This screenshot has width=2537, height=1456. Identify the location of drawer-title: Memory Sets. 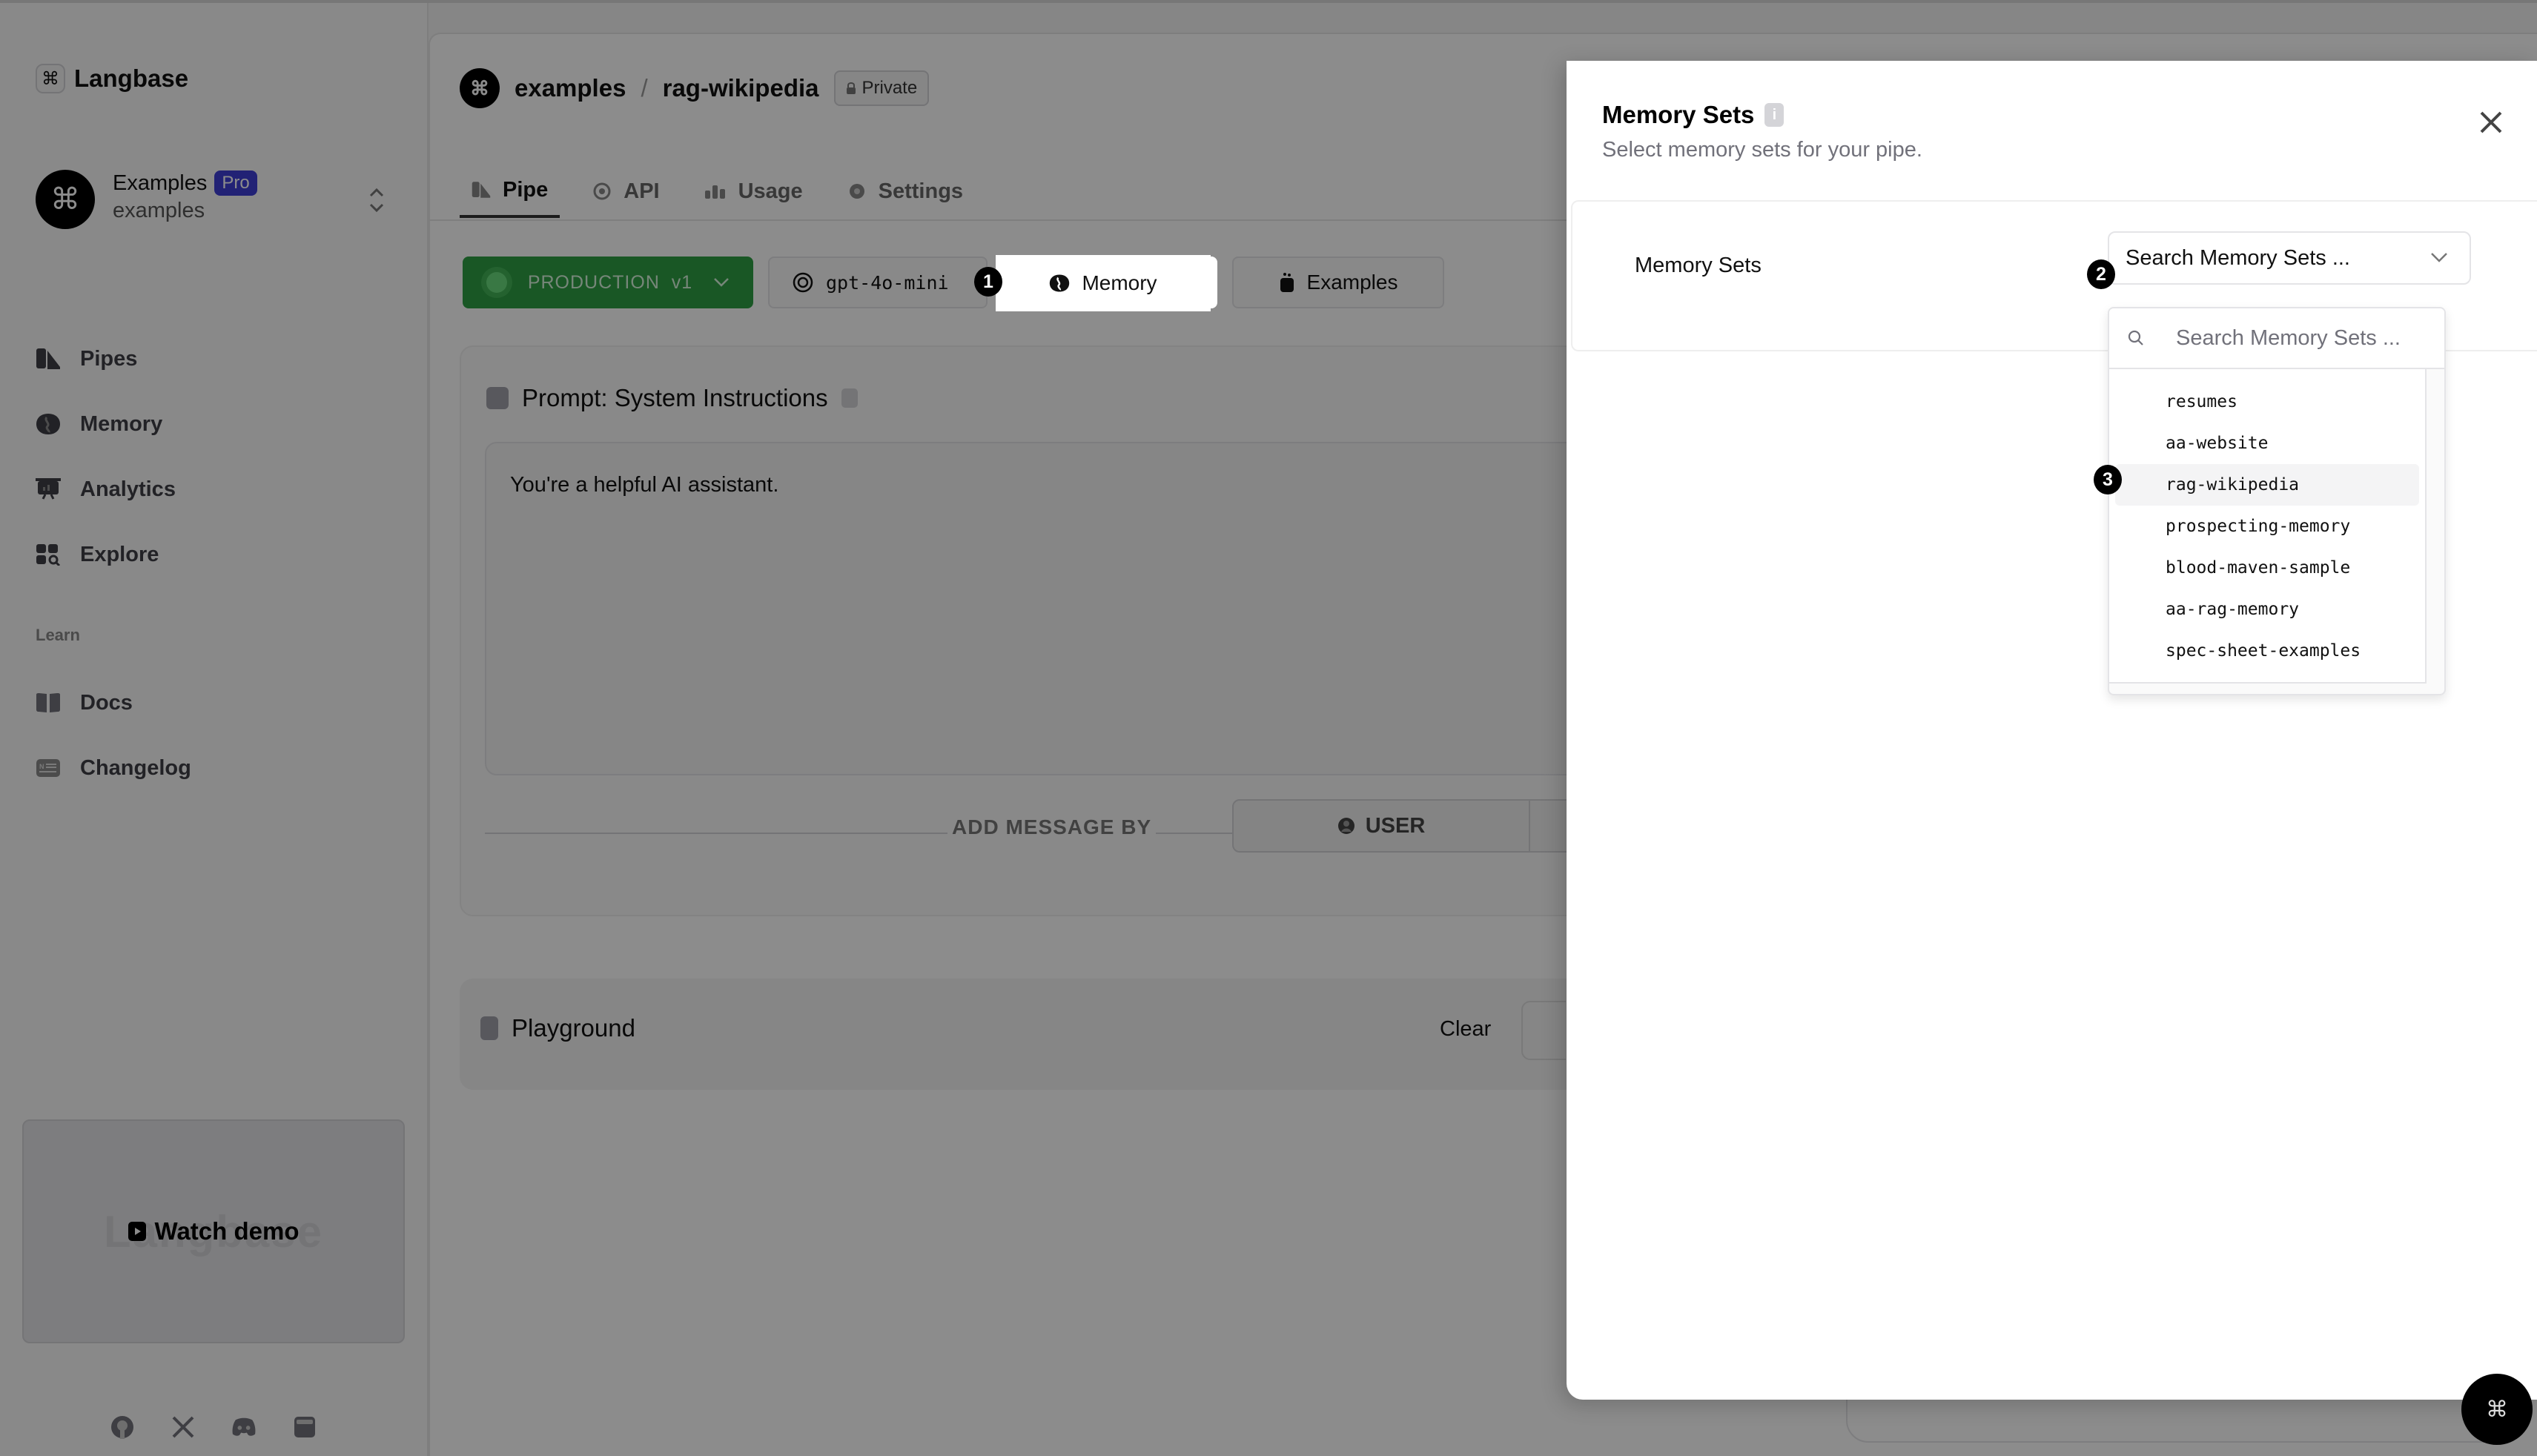
(1678, 114).